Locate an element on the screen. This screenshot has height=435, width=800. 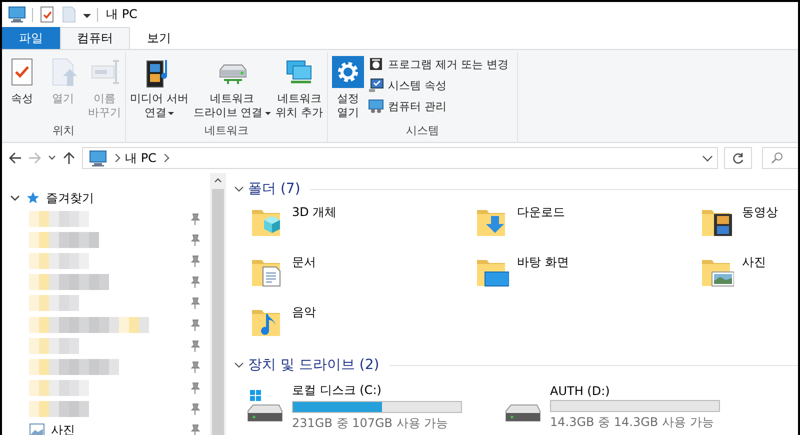
search-icon is located at coordinates (777, 158).